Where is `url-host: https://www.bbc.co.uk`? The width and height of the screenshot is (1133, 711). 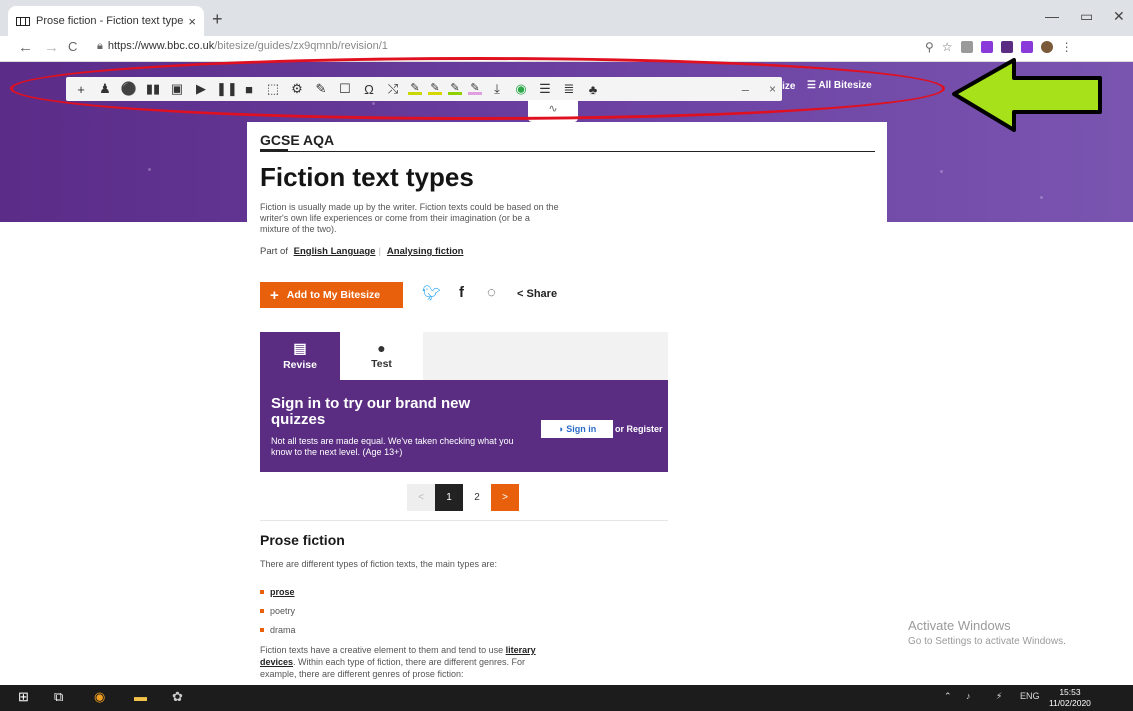
url-host: https://www.bbc.co.uk is located at coordinates (161, 46).